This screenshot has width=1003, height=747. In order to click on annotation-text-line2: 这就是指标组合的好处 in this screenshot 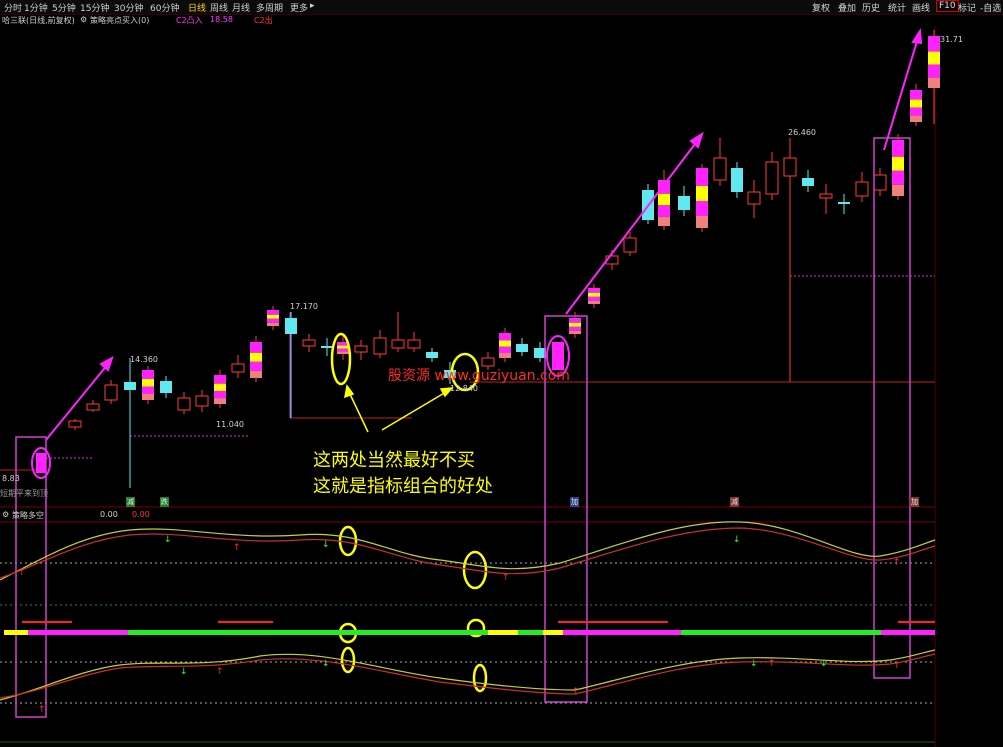, I will do `click(403, 486)`.